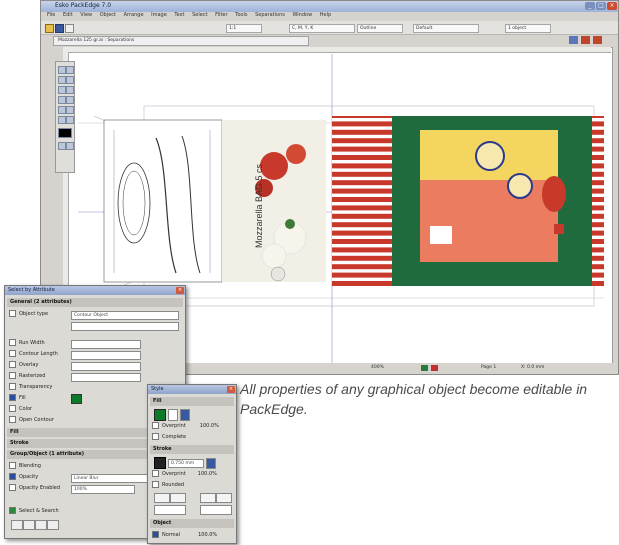 Image resolution: width=619 pixels, height=545 pixels. I want to click on rectangle-tool-icon, so click(62, 90).